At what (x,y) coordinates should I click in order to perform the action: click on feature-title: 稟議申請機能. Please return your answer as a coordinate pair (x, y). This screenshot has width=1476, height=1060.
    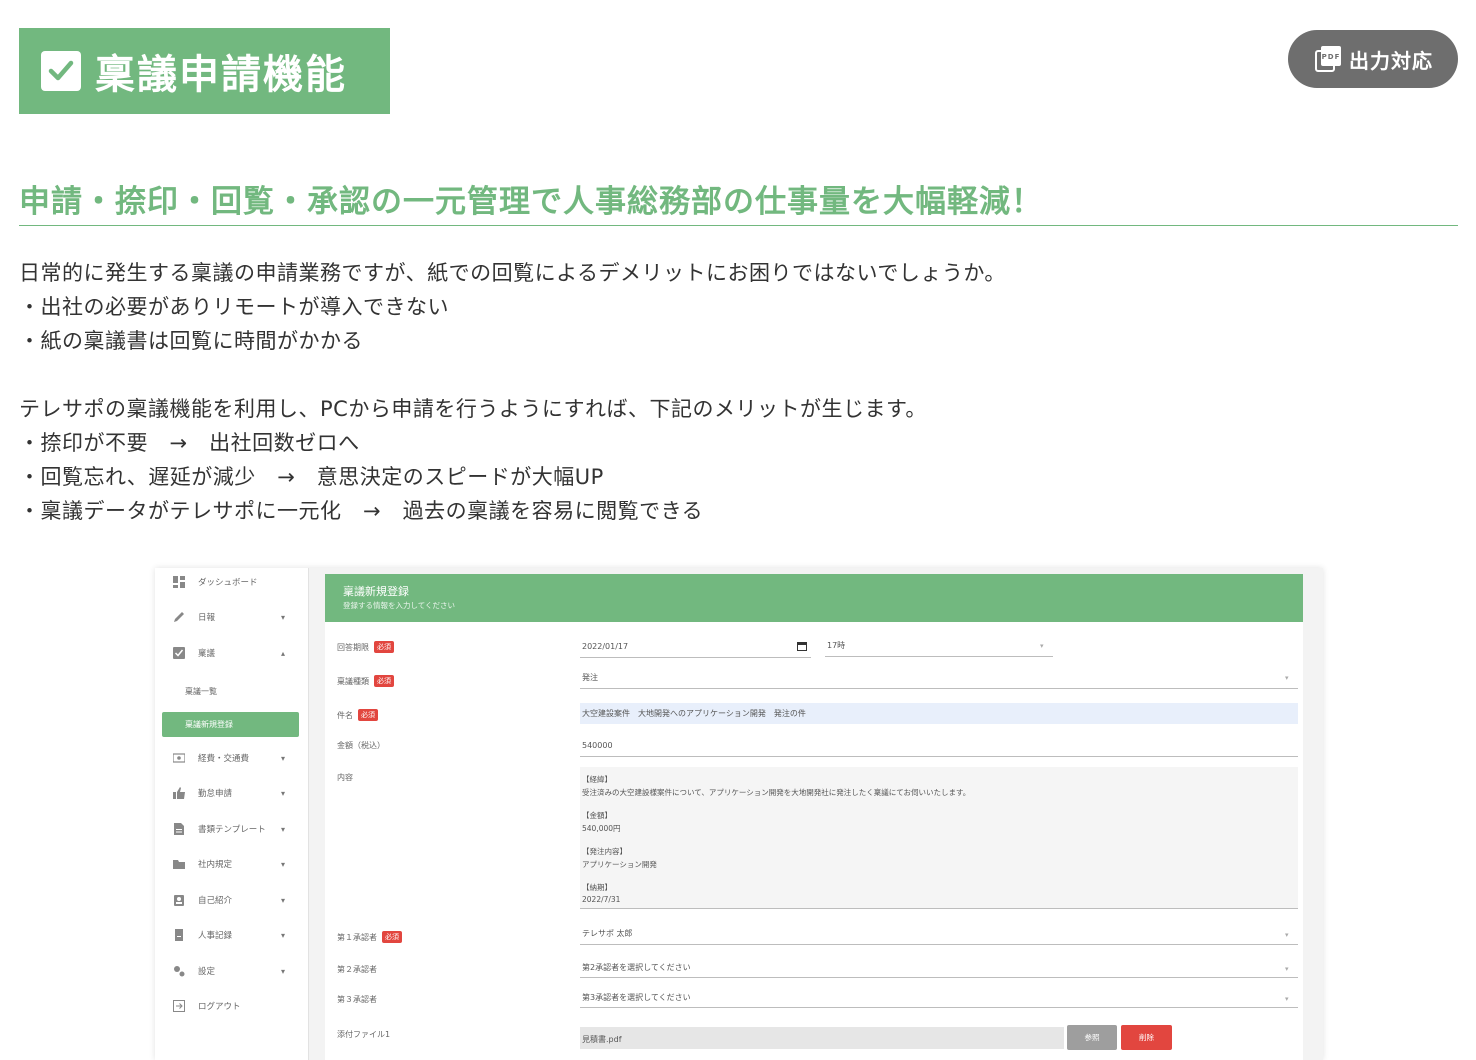
    Looking at the image, I should click on (221, 75).